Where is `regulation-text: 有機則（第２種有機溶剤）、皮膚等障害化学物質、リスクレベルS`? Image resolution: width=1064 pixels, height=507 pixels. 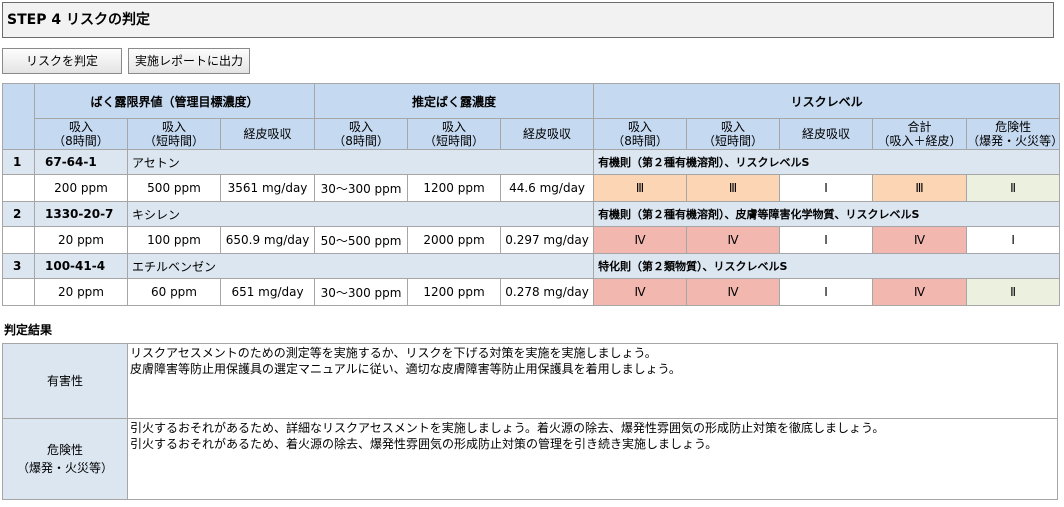
regulation-text: 有機則（第２種有機溶剤）、皮膚等障害化学物質、リスクレベルS is located at coordinates (827, 214).